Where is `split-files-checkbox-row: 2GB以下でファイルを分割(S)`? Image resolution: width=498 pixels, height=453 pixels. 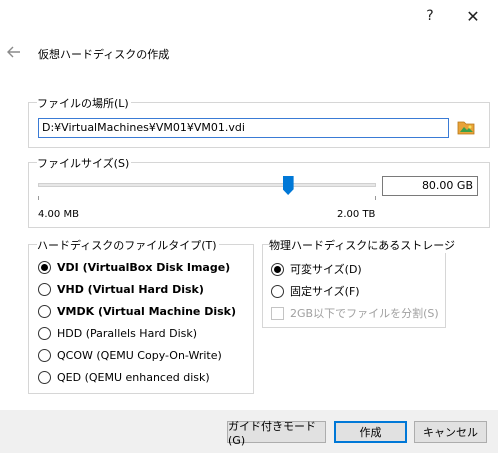 split-files-checkbox-row: 2GB以下でファイルを分割(S) is located at coordinates (355, 313).